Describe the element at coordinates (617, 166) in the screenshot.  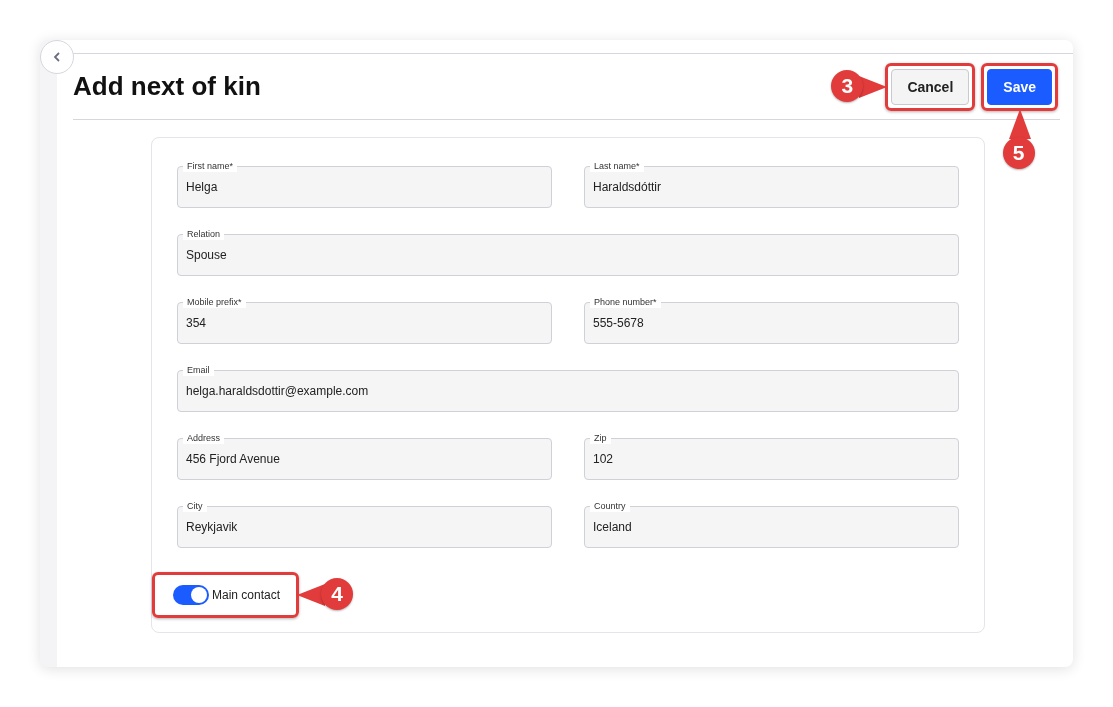
I see `field-label: Last name*` at that location.